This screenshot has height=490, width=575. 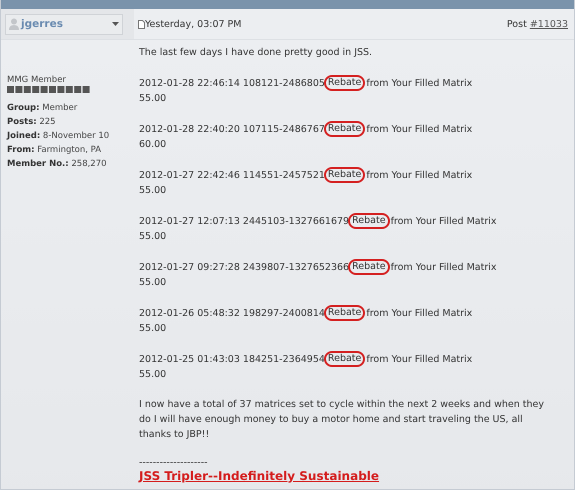 I want to click on transaction-reference: 2012-01-27 09:27:28 2439807-1327652366, so click(x=244, y=267).